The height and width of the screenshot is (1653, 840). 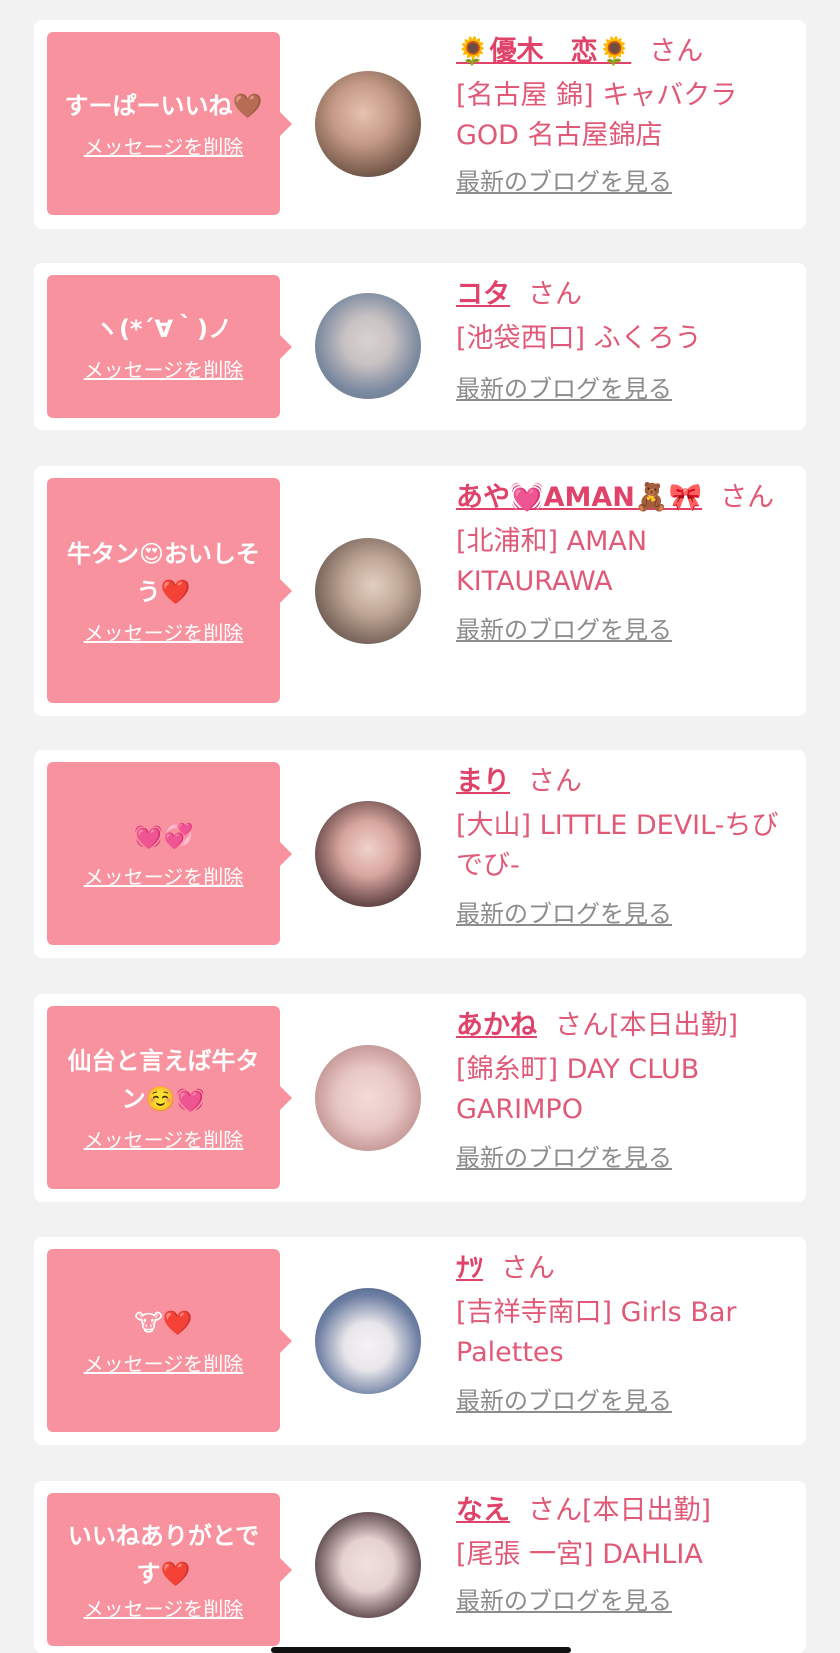 I want to click on message-bubble: いいねありがとです❤️ メッセージを削除, so click(x=169, y=1569).